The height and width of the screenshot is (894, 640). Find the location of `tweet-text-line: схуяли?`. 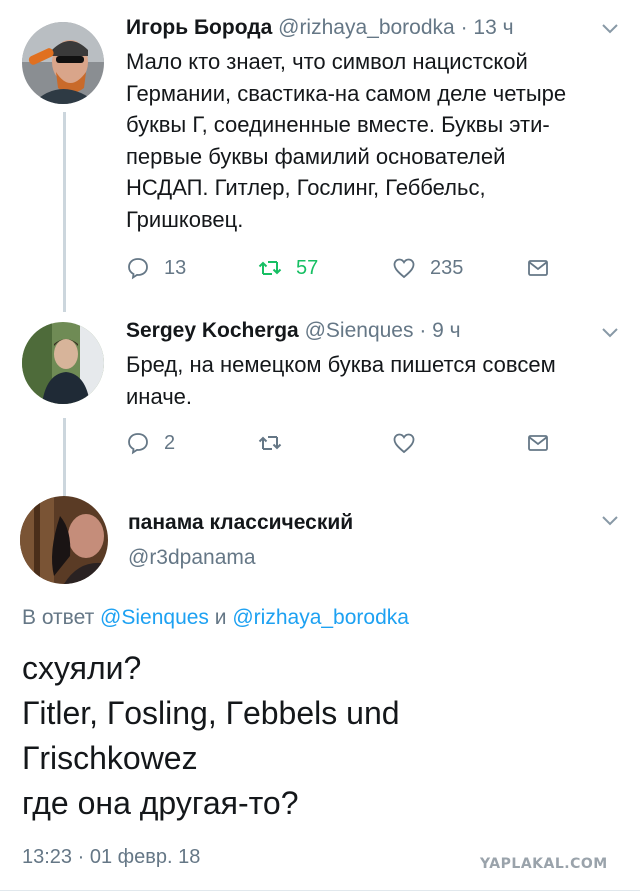

tweet-text-line: схуяли? is located at coordinates (82, 668).